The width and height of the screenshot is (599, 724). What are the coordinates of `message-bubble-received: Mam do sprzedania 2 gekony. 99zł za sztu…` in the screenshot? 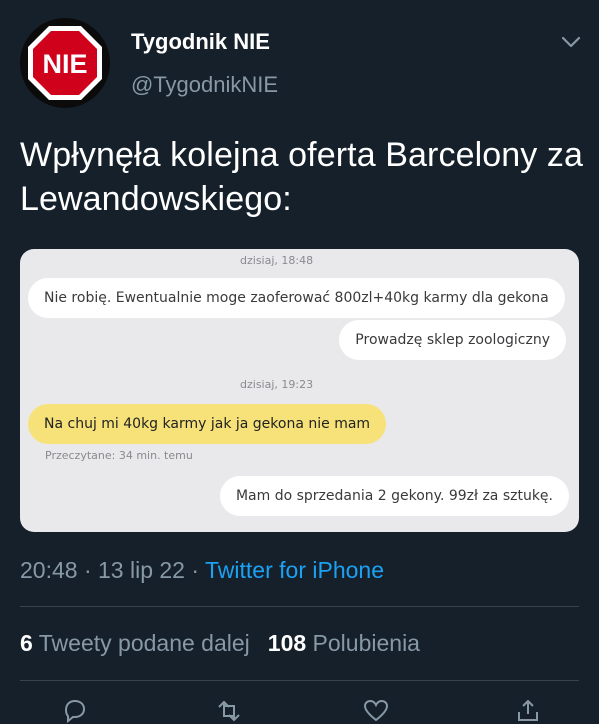 It's located at (394, 496).